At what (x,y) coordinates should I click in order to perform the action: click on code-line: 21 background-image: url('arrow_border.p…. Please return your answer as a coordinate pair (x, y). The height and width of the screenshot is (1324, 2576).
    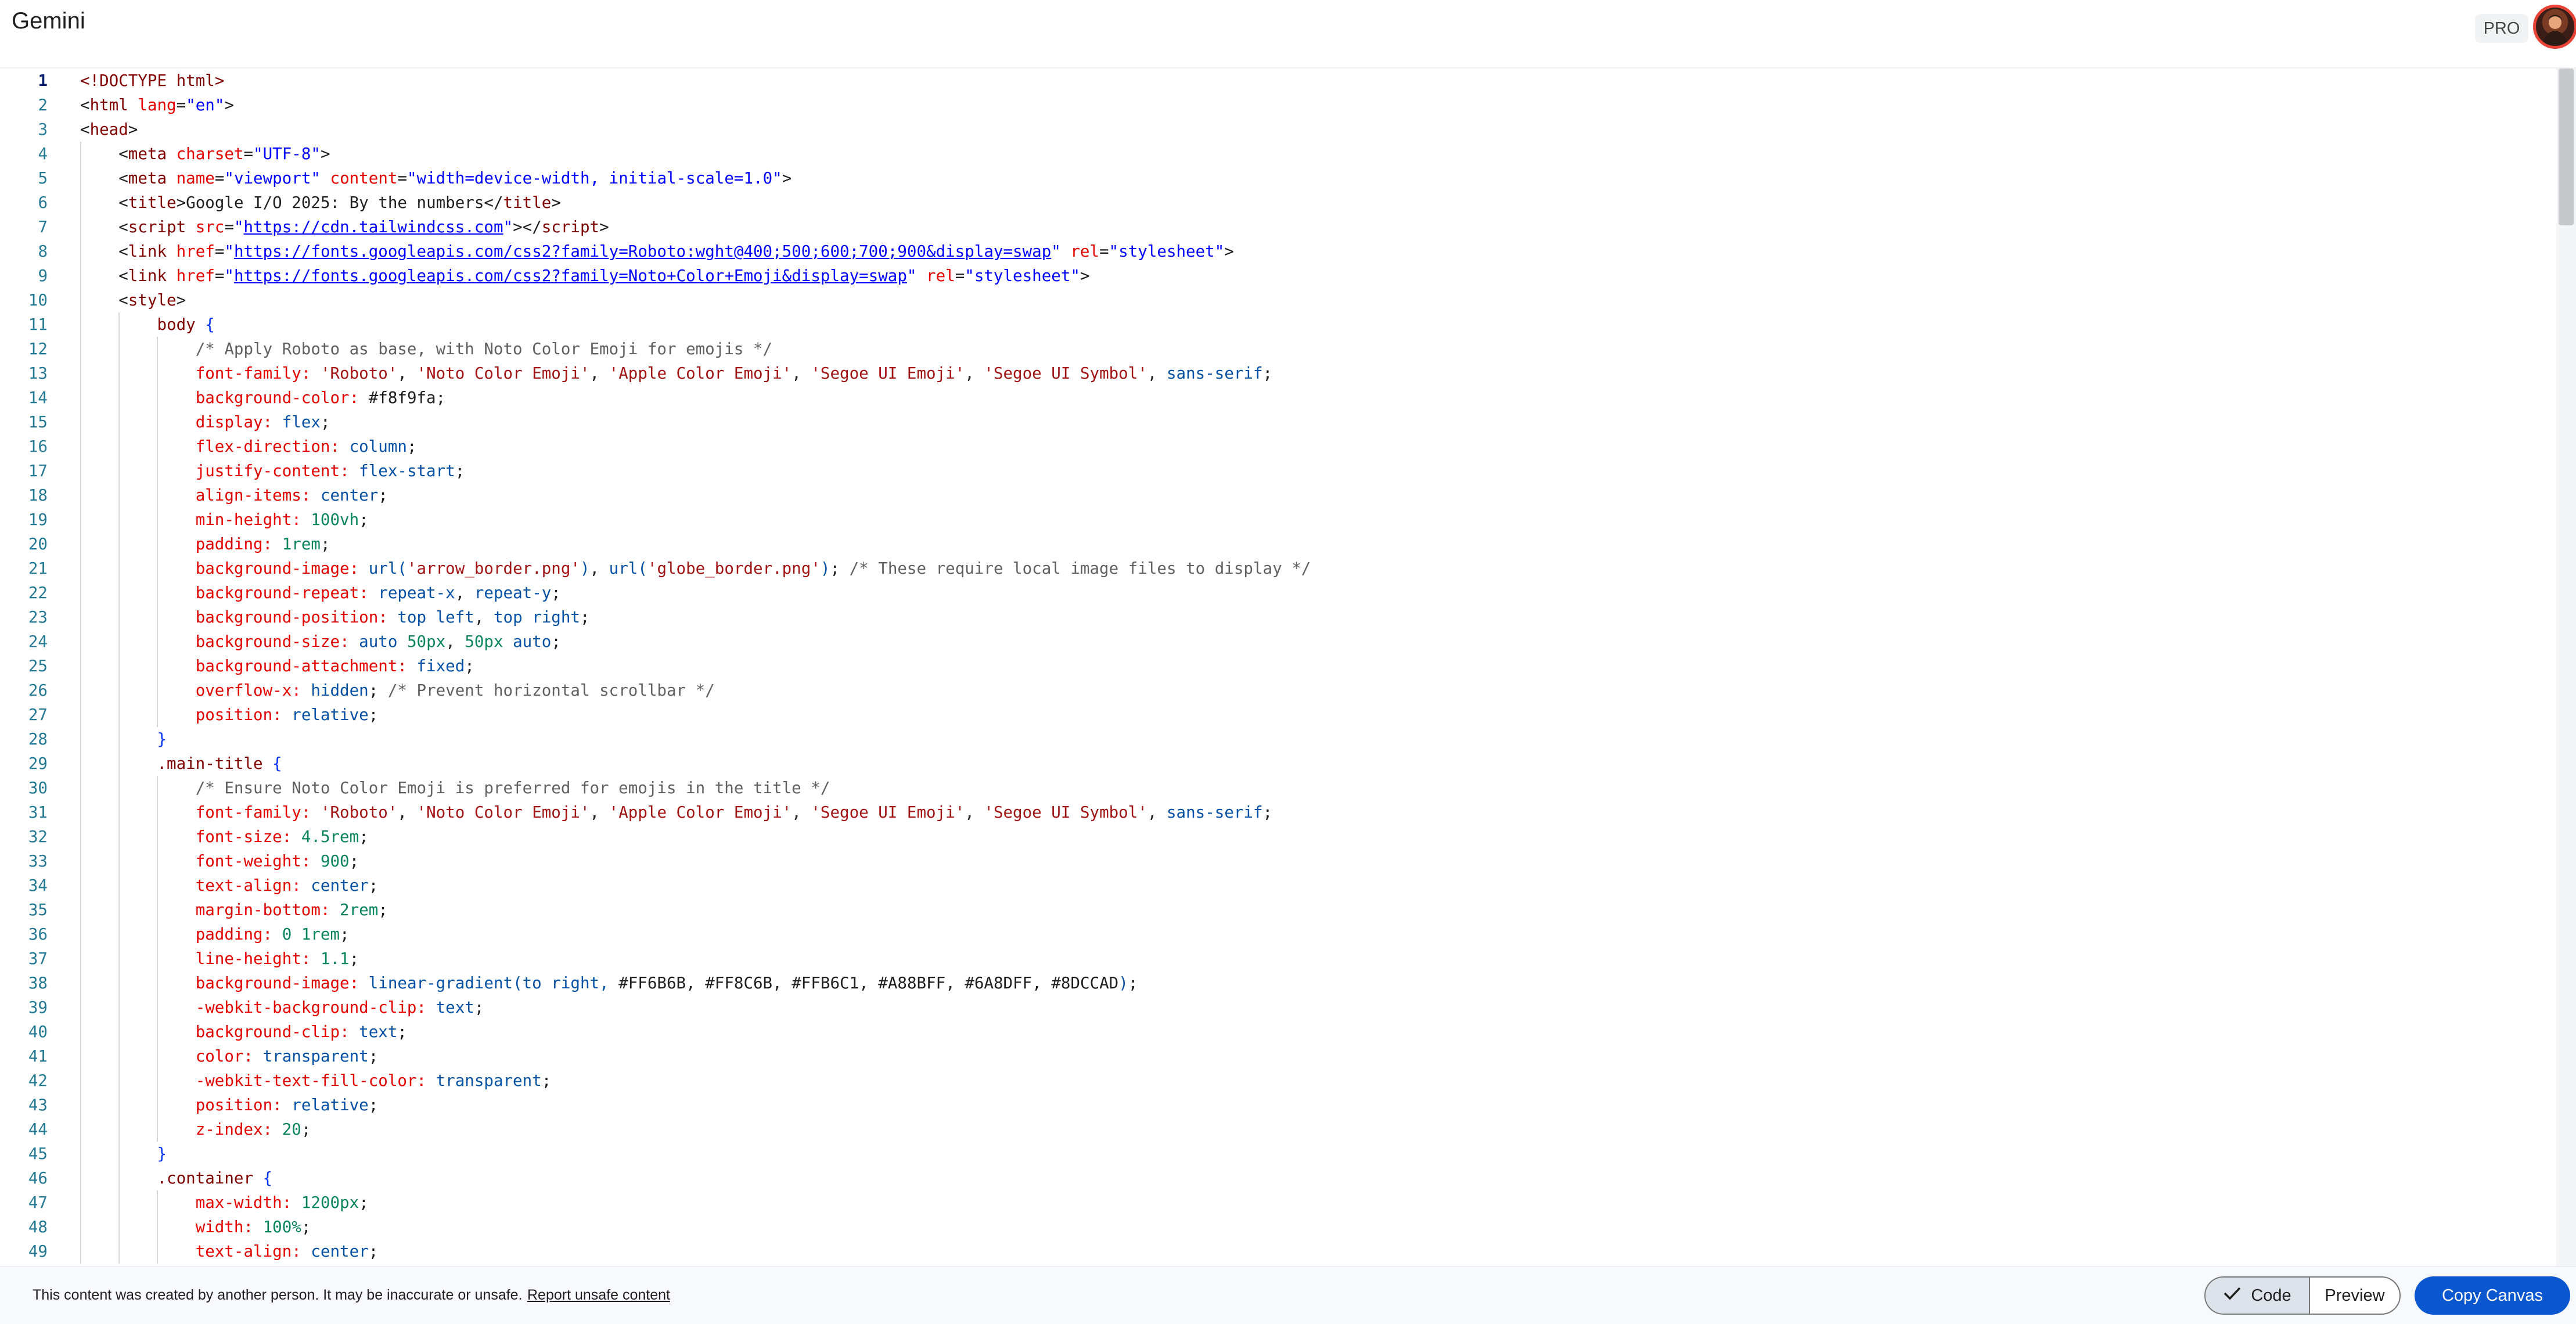
    Looking at the image, I should click on (1277, 568).